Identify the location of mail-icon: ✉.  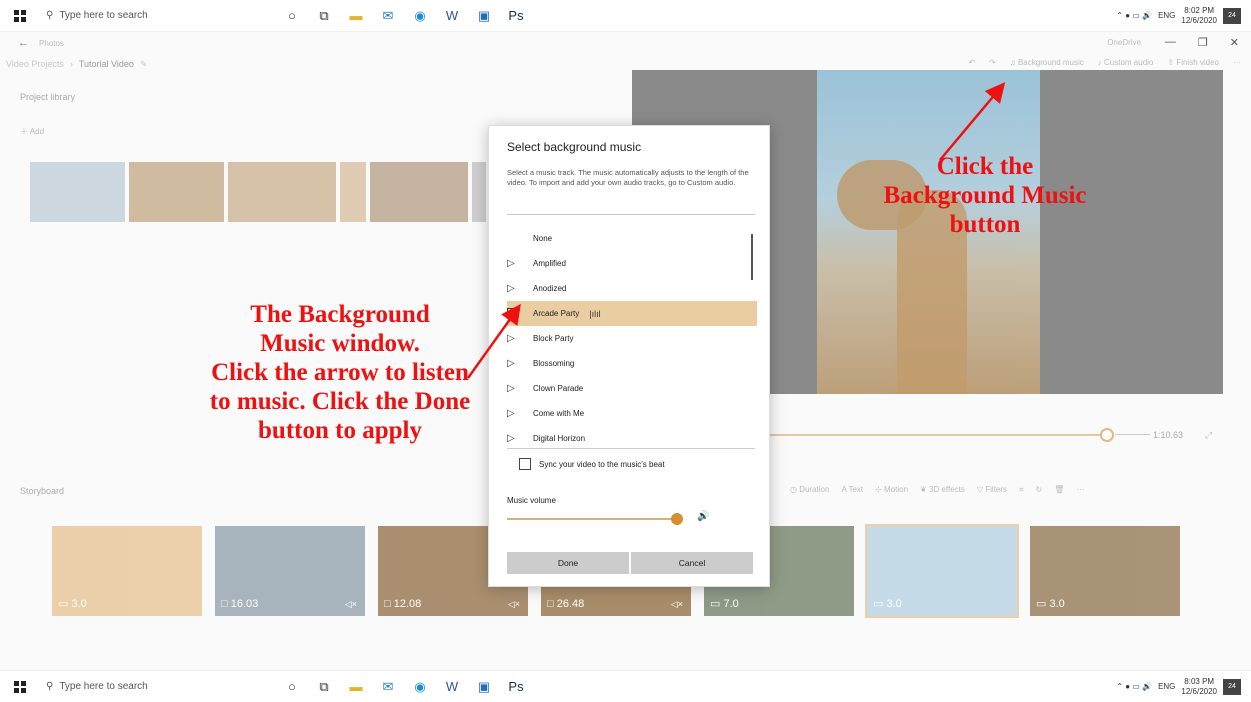
(388, 687).